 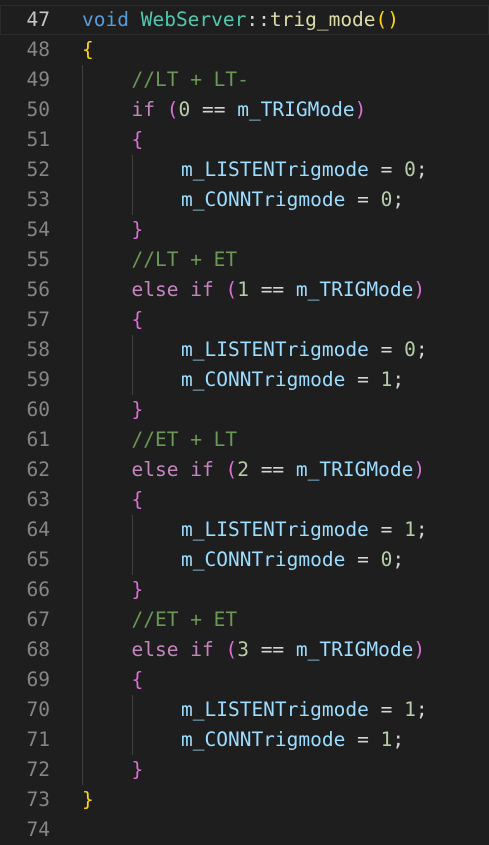 I want to click on line-number: 62, so click(x=38, y=469).